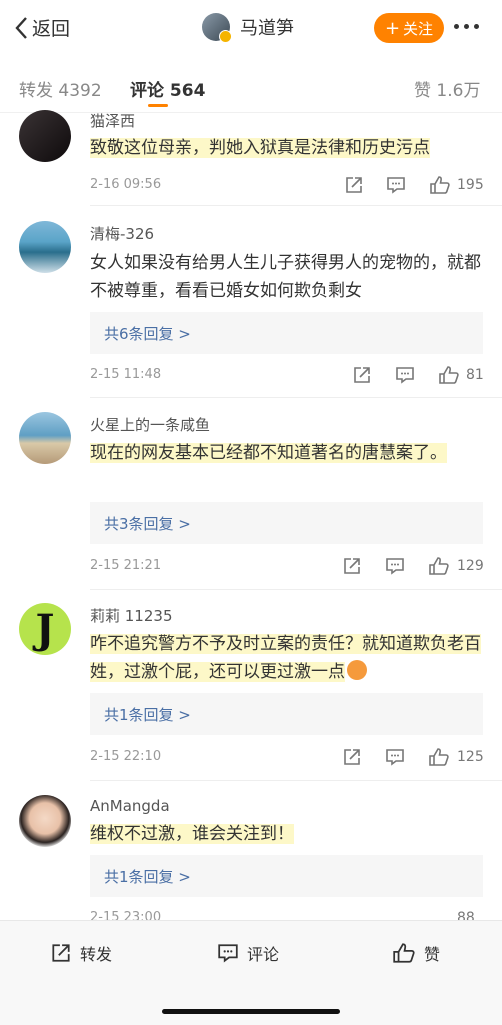  What do you see at coordinates (466, 26) in the screenshot?
I see `more-icon` at bounding box center [466, 26].